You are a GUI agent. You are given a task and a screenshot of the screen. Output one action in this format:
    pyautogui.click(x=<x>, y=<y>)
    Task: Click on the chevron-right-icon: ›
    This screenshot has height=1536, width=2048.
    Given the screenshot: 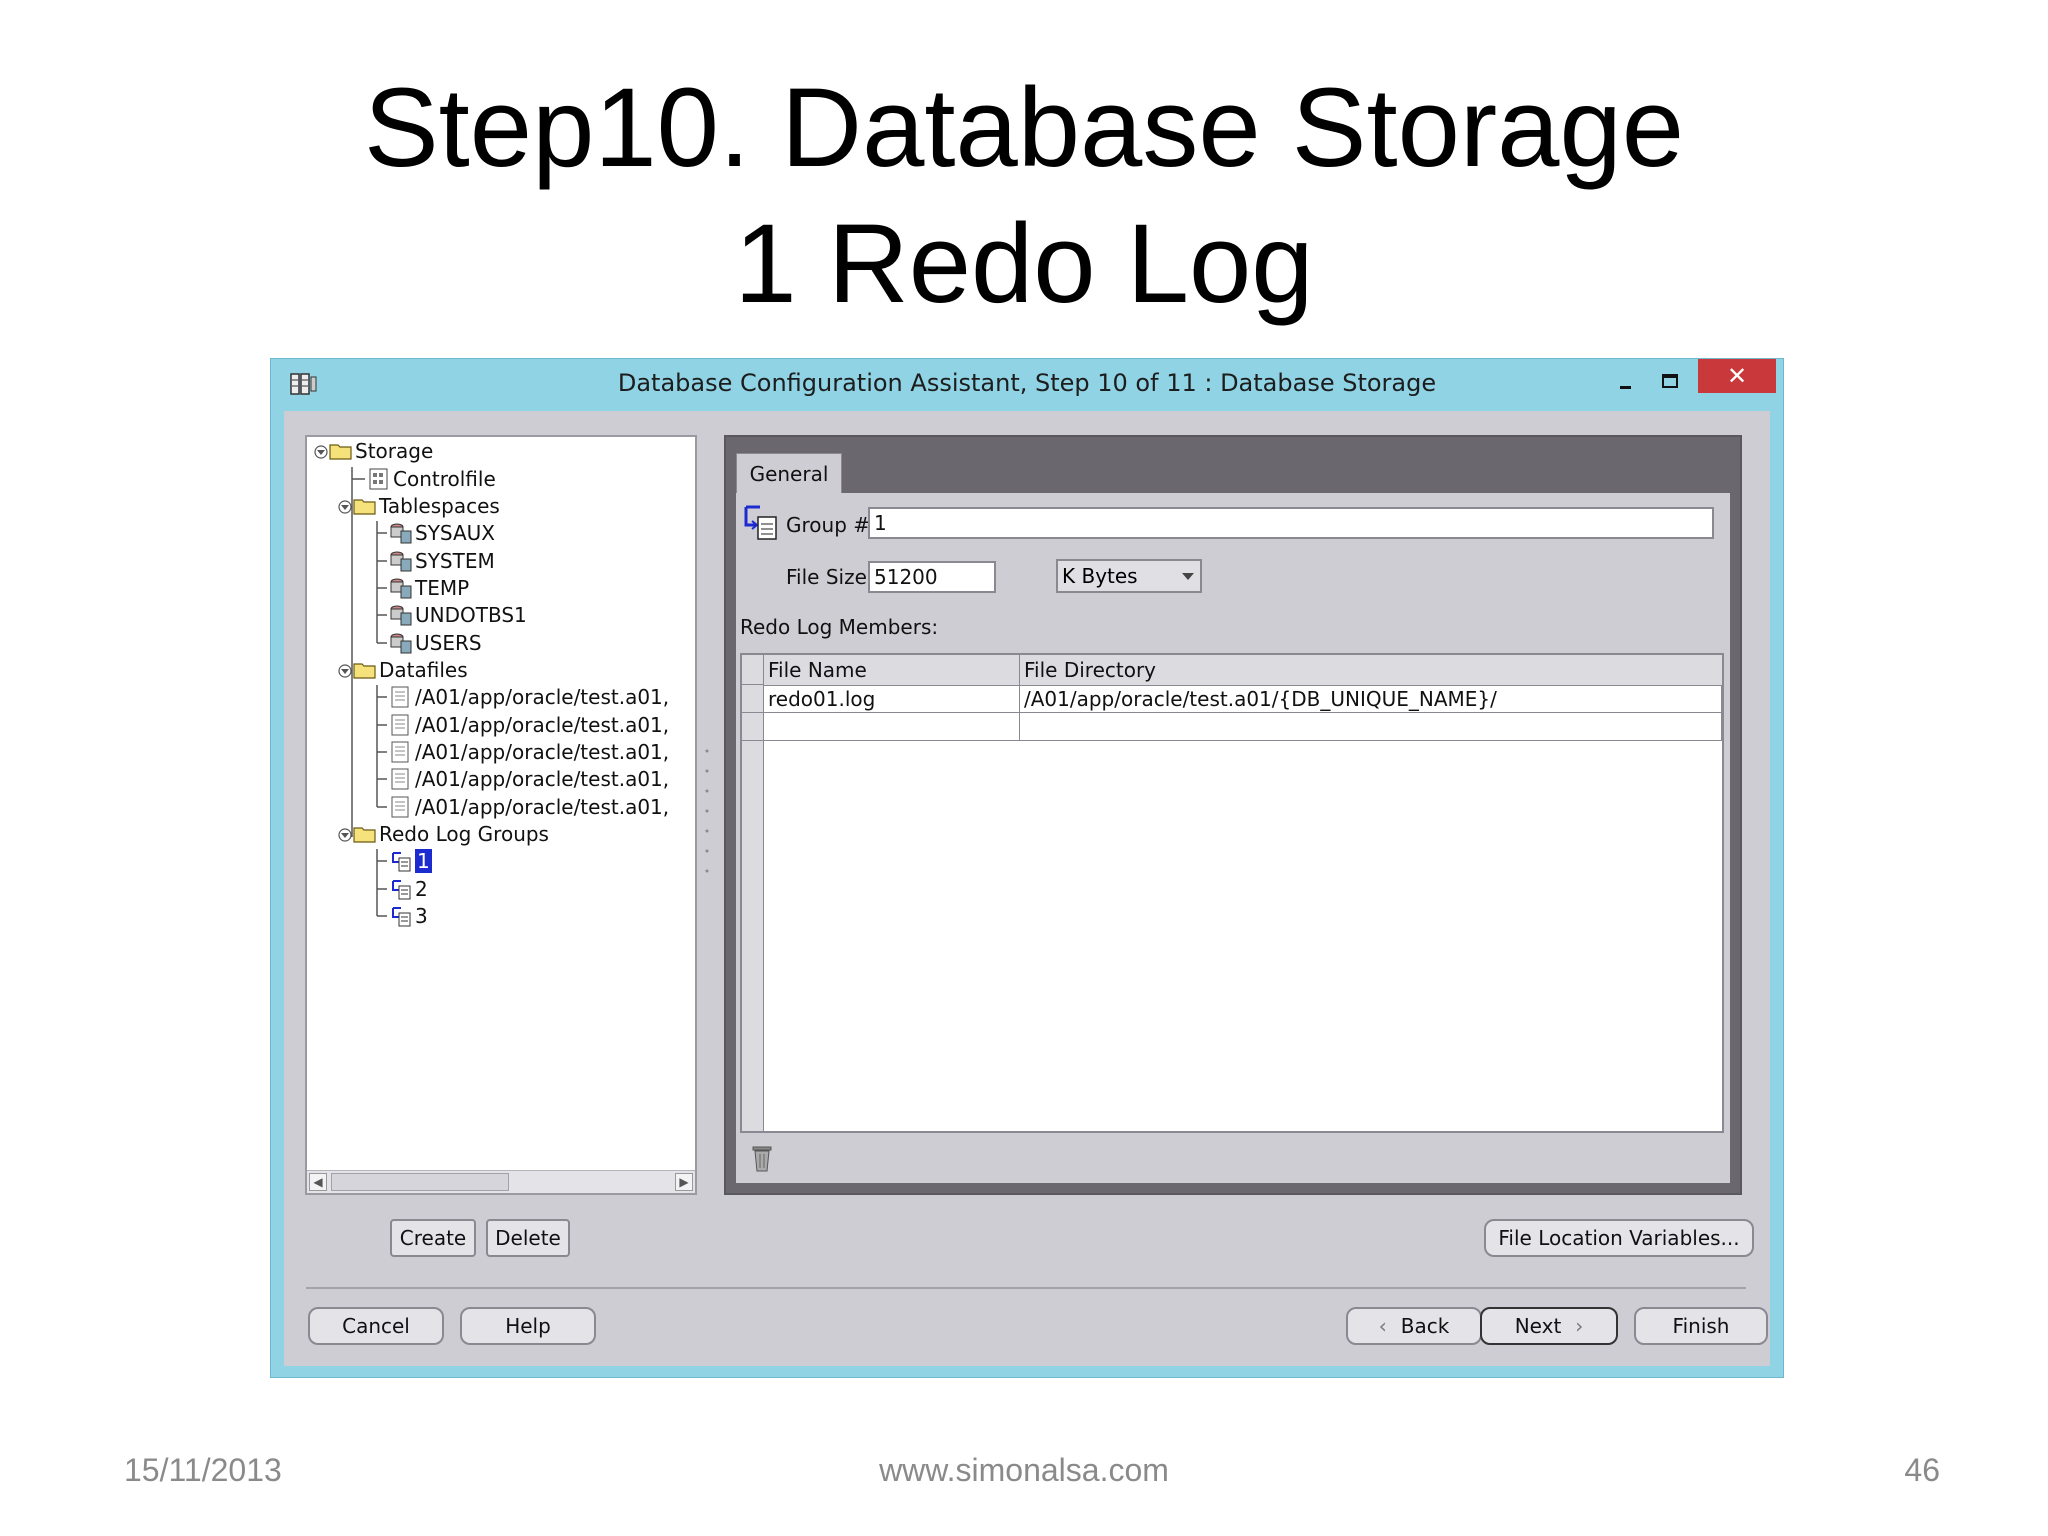 What is the action you would take?
    pyautogui.click(x=1579, y=1326)
    